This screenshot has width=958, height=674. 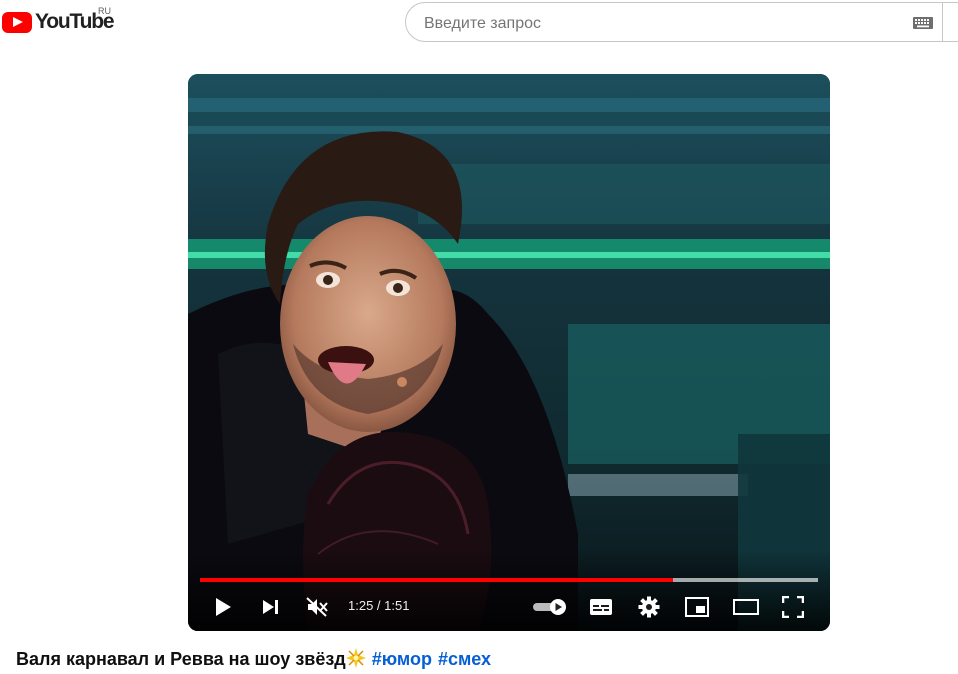 I want to click on autoplay-toggle-icon, so click(x=549, y=607).